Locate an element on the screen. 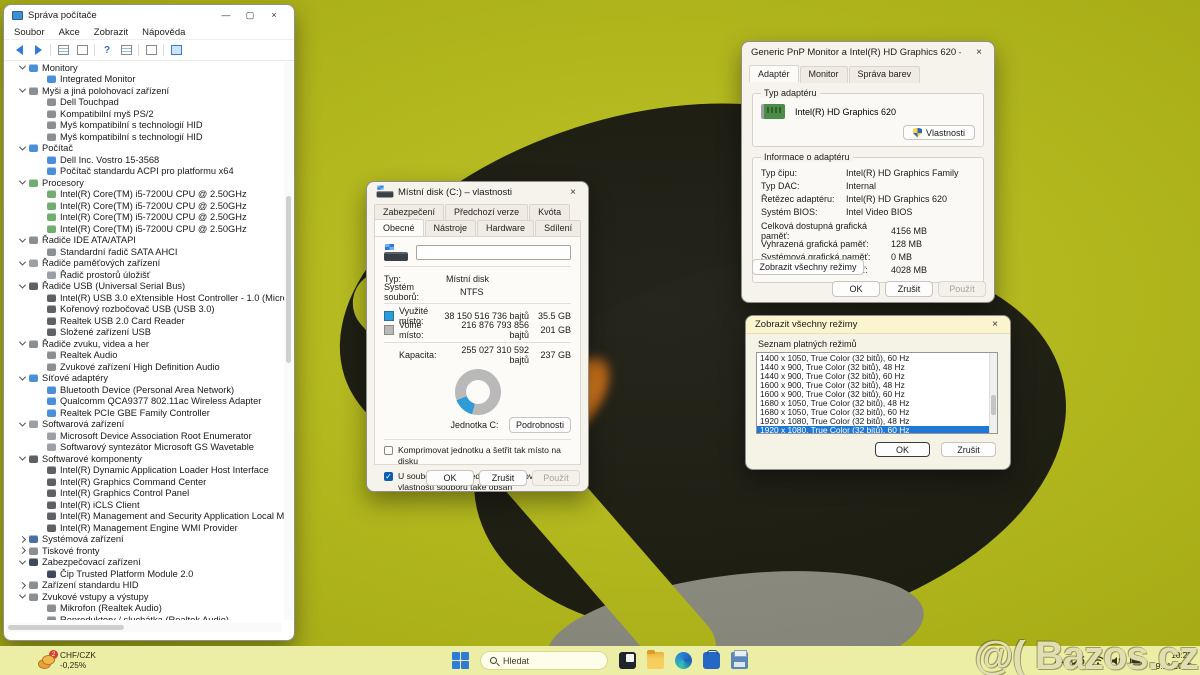  mode-list-item: 1920 x 1080, True Color (32 bitů), 60 Hz is located at coordinates (877, 429).